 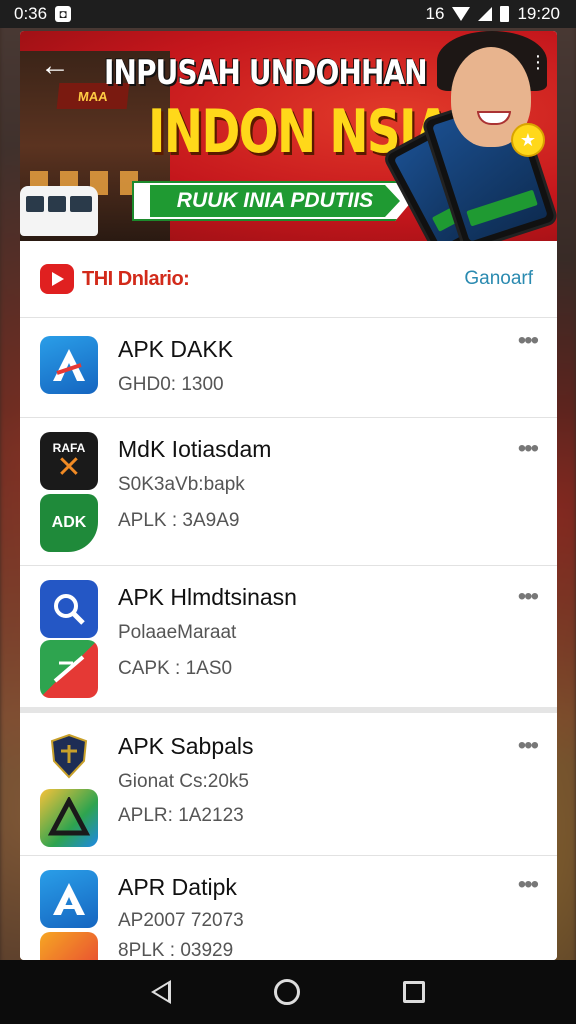 I want to click on app-detail: 8PLK : 03929, so click(x=176, y=950).